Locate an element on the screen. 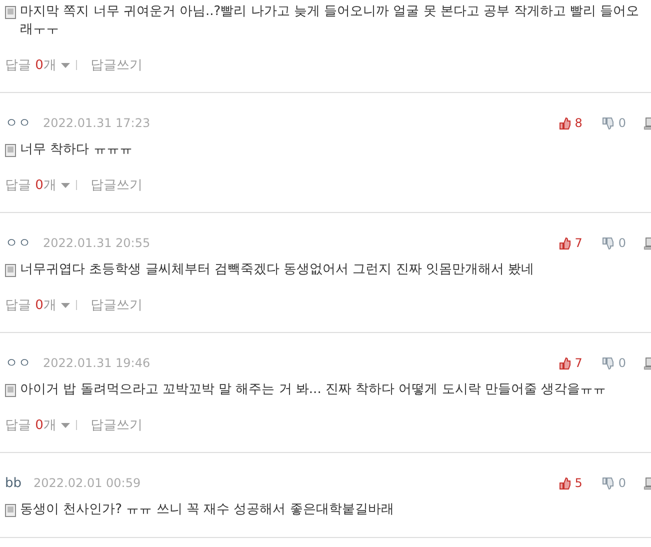  comment-date: 2022.02.01 00:59 is located at coordinates (87, 483).